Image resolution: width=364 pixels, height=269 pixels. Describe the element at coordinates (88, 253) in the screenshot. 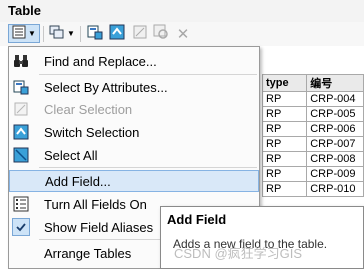

I see `menu-item-label: Arrange Tables` at that location.